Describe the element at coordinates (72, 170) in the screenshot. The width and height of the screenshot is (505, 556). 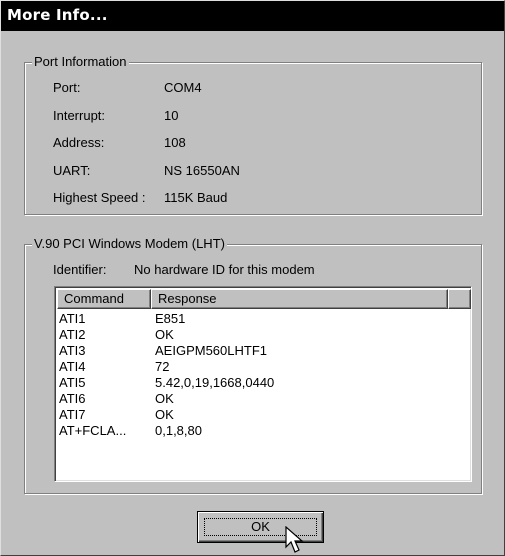
I see `uart-label: UART:` at that location.